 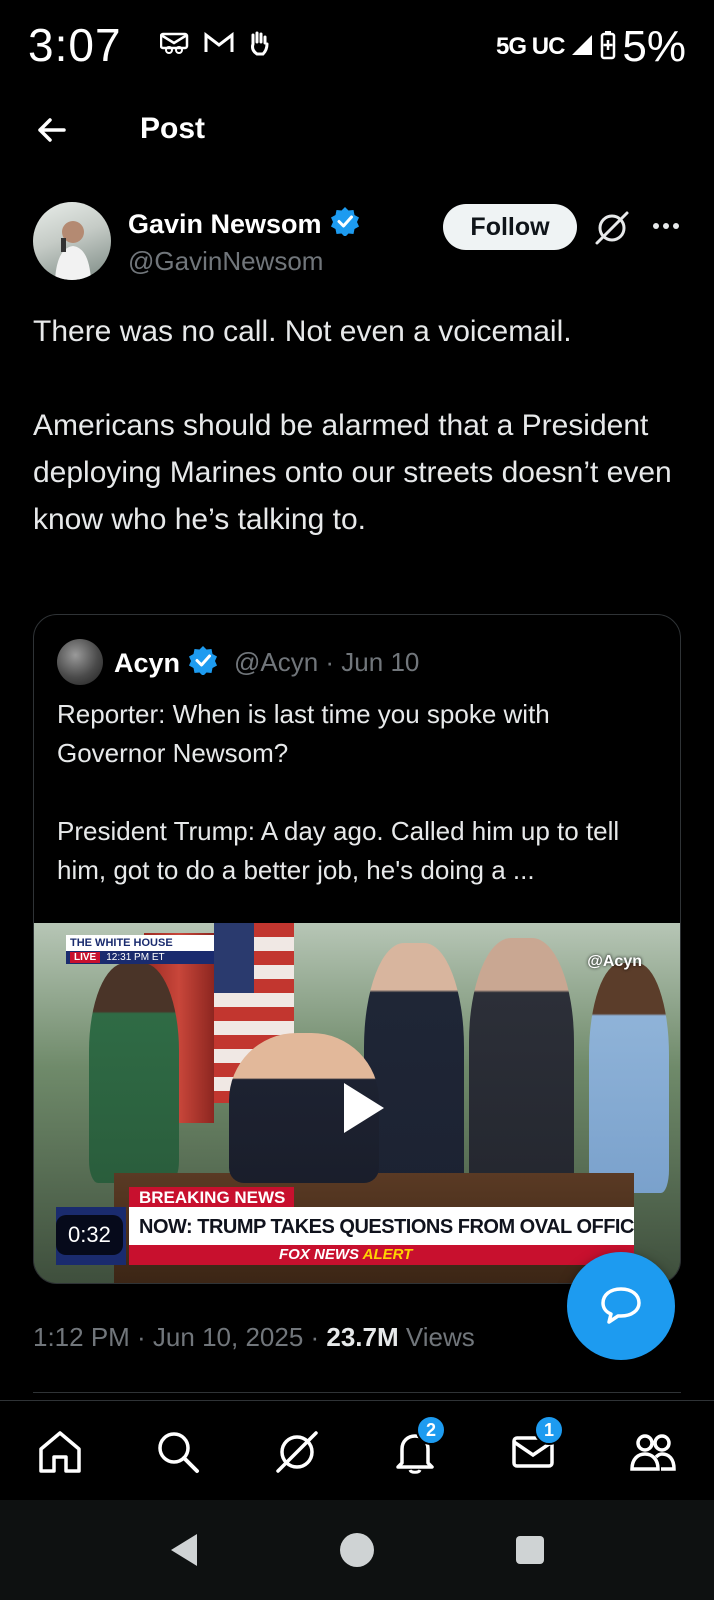 What do you see at coordinates (219, 45) in the screenshot?
I see `gmail-icon` at bounding box center [219, 45].